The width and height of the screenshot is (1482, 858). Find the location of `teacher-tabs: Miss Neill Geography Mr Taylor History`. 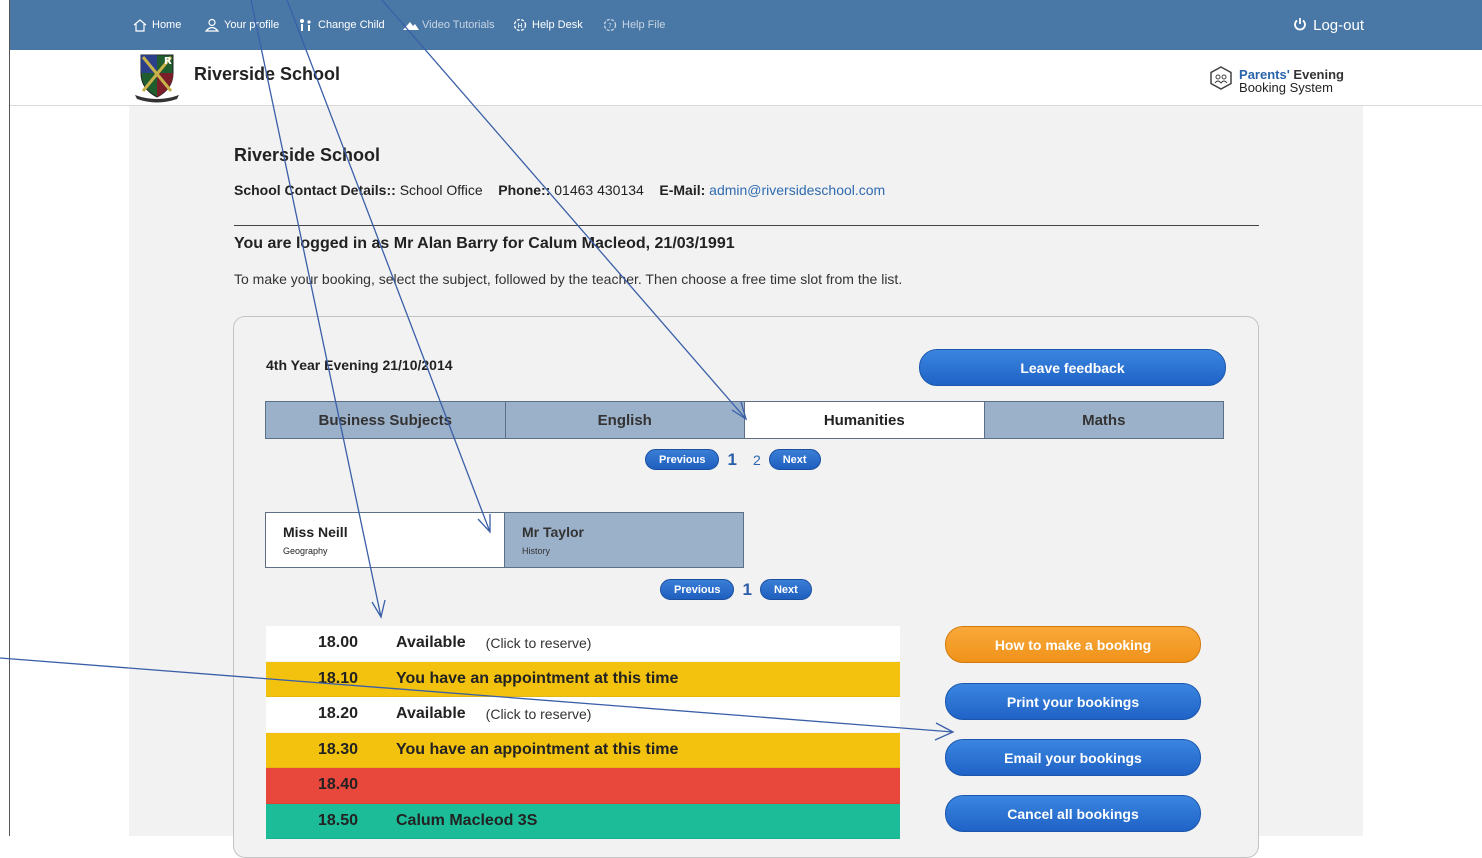

teacher-tabs: Miss Neill Geography Mr Taylor History is located at coordinates (505, 540).